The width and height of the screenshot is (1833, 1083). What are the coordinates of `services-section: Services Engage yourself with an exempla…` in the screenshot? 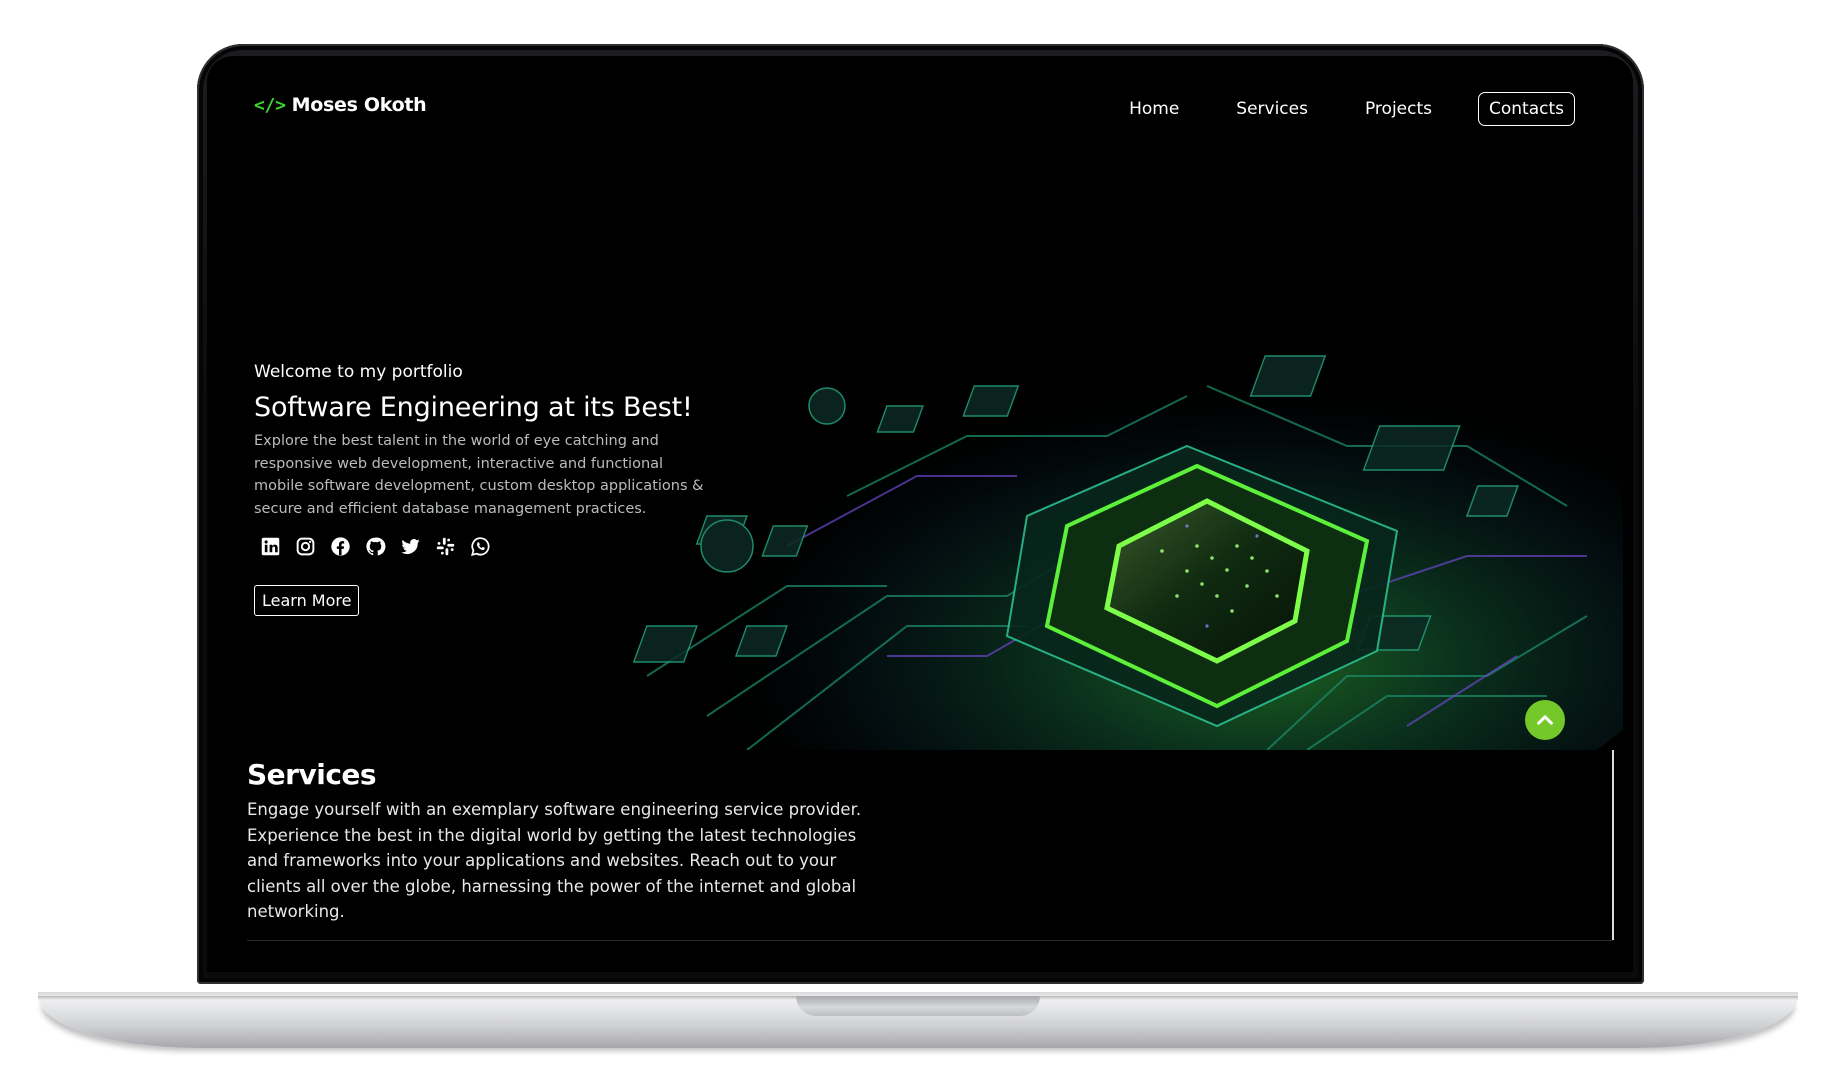 It's located at (557, 841).